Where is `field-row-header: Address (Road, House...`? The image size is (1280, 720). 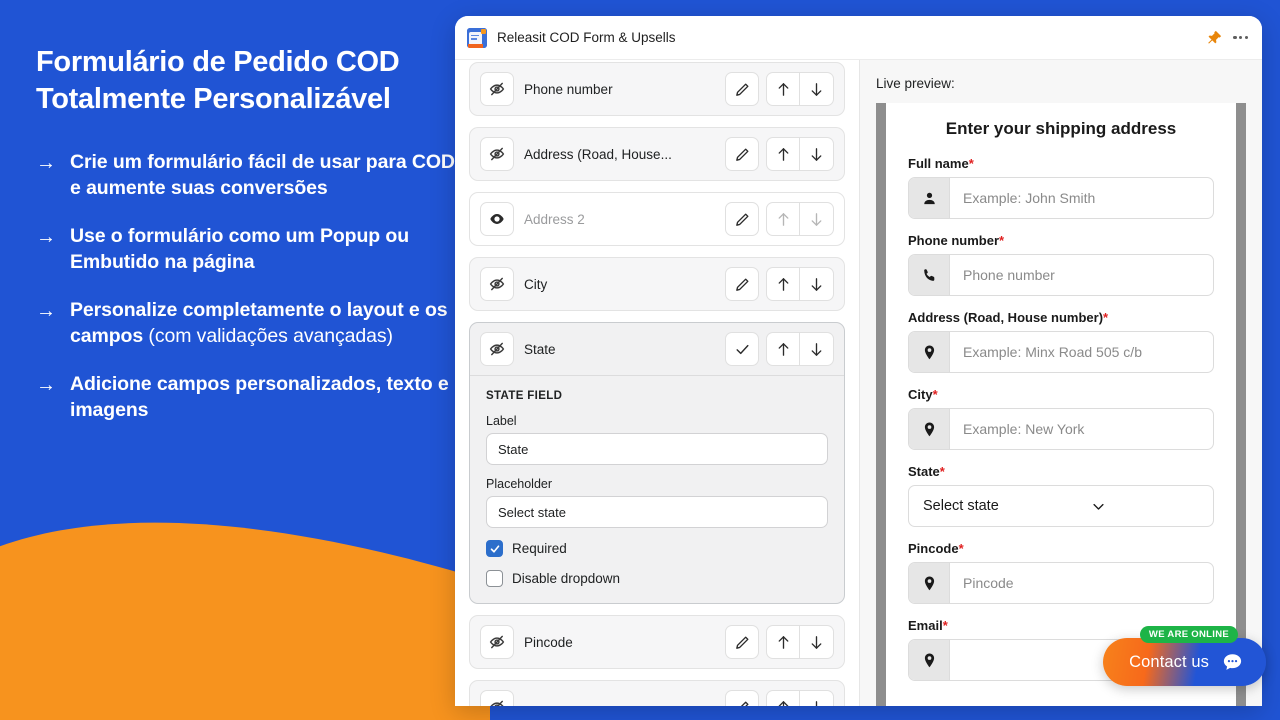 field-row-header: Address (Road, House... is located at coordinates (657, 154).